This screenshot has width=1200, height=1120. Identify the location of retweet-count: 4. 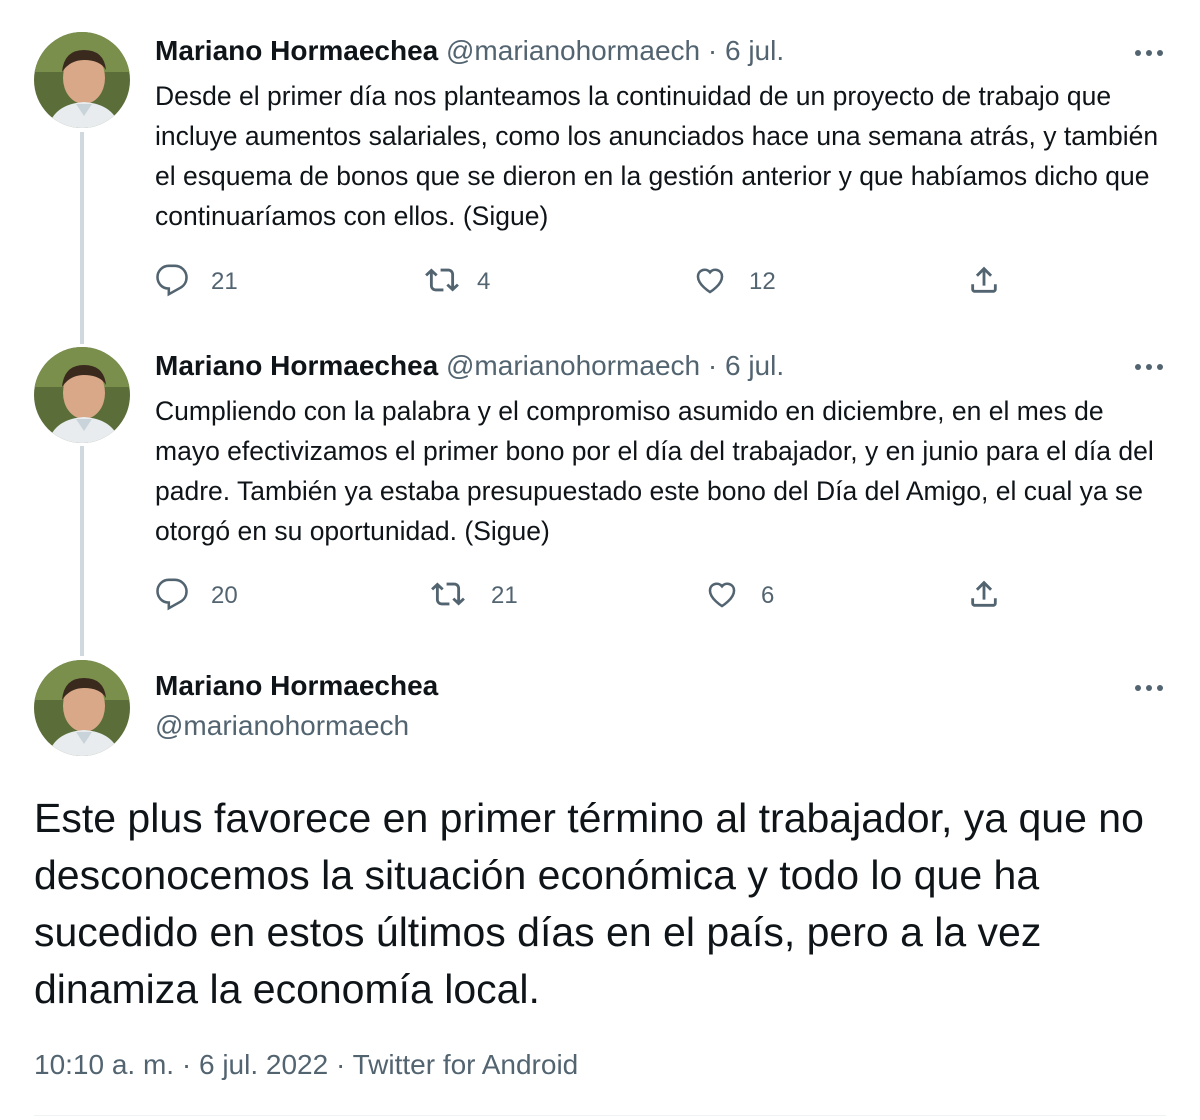
(484, 281).